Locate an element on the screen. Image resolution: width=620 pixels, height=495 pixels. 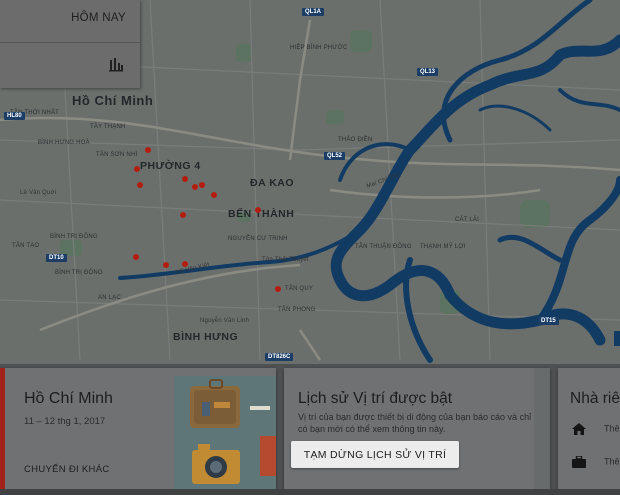
map-small-label: TÂN PHONG is located at coordinates (297, 310).